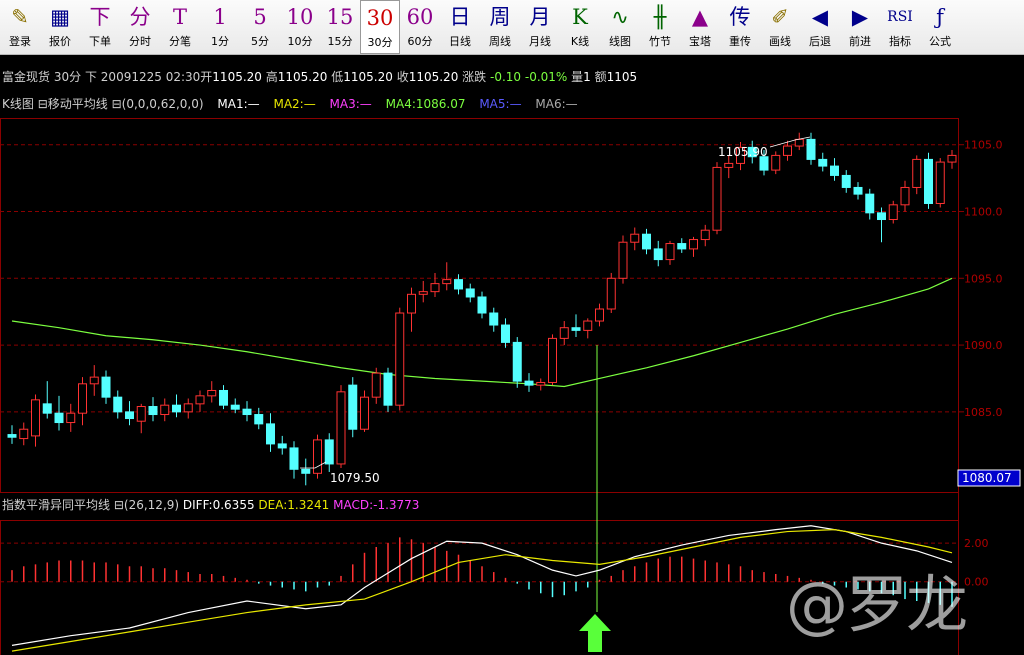 This screenshot has width=1024, height=655. I want to click on price-tick-label: 1105.0, so click(983, 145).